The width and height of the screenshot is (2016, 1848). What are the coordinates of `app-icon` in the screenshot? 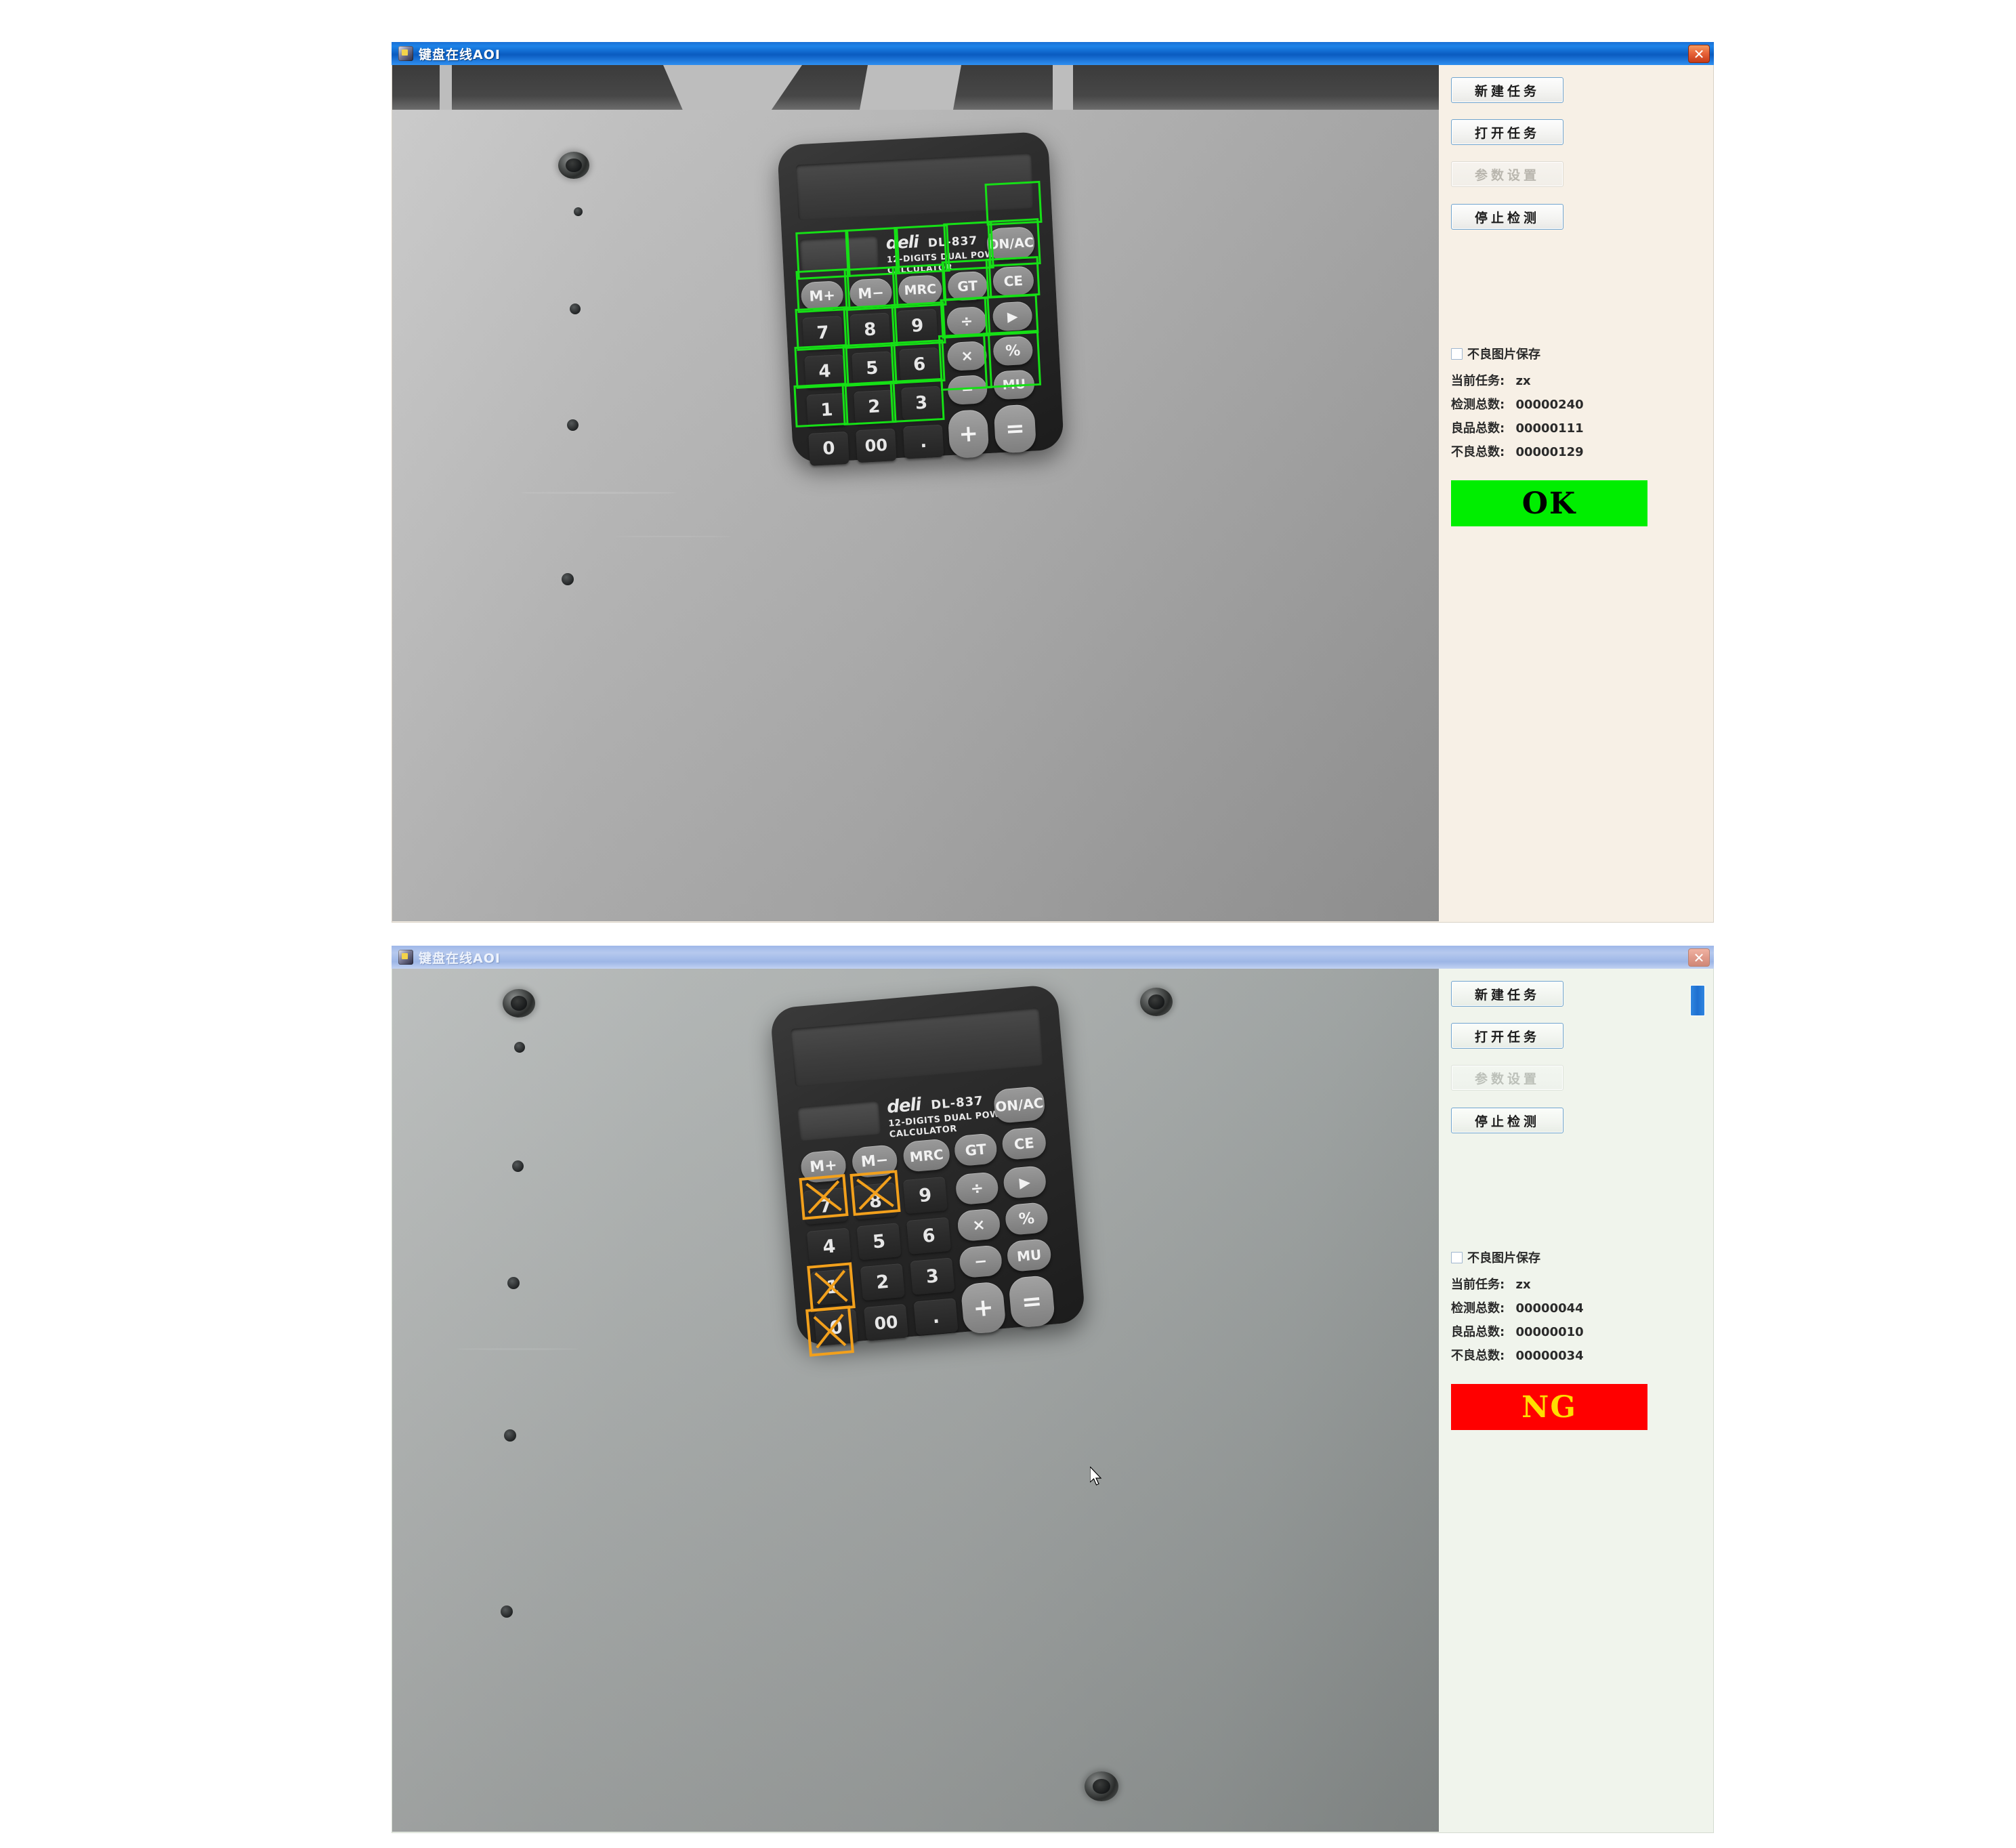 It's located at (405, 53).